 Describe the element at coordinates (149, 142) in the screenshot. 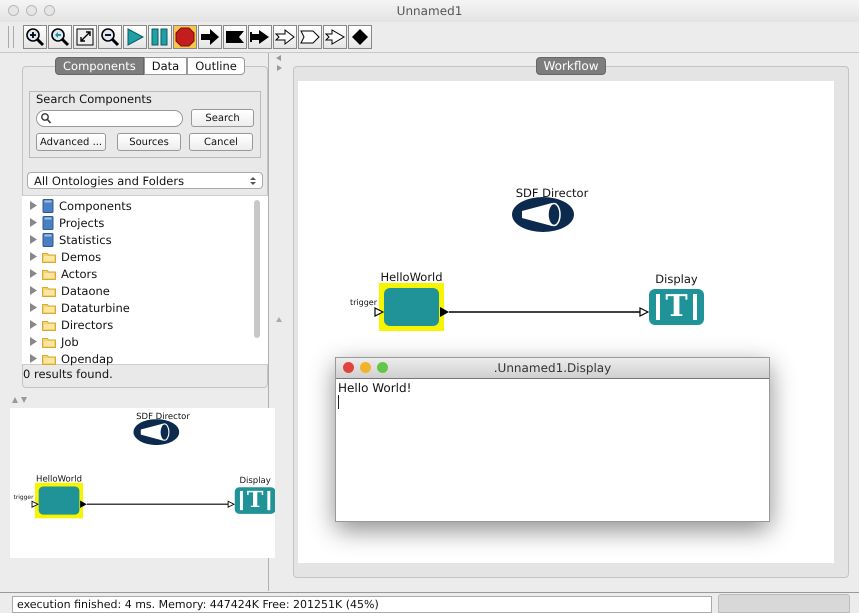

I see `sources-button: Sources` at that location.